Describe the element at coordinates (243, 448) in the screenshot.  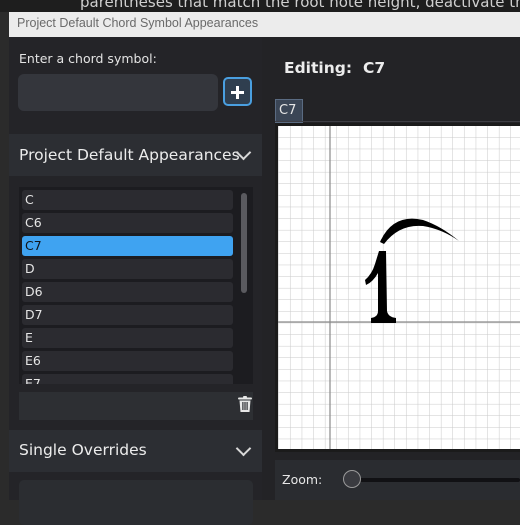
I see `chevron-down-icon` at that location.